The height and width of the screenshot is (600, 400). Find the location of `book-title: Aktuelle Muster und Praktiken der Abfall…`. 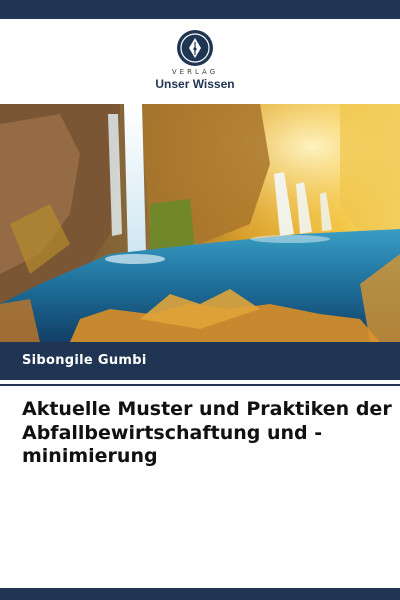

book-title: Aktuelle Muster und Praktiken der Abfall… is located at coordinates (207, 432).